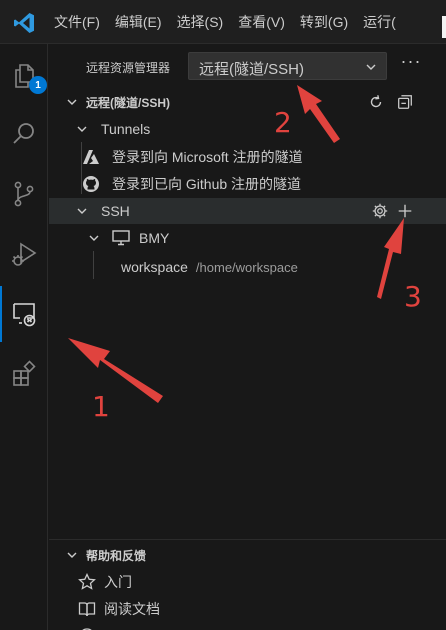 Image resolution: width=446 pixels, height=630 pixels. Describe the element at coordinates (128, 68) in the screenshot. I see `sidebar-title: 远程资源管理器` at that location.